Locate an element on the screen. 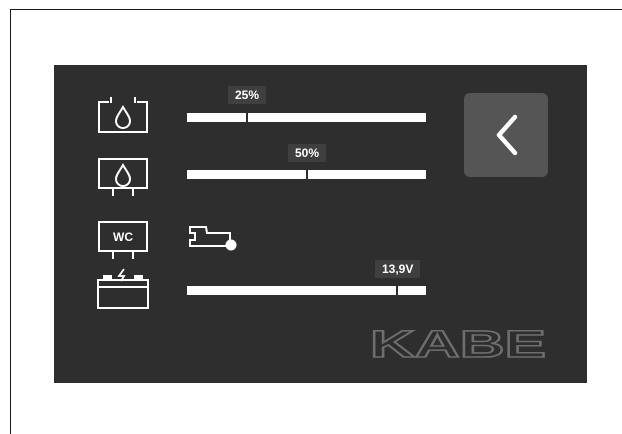 The height and width of the screenshot is (434, 622). grey-water-level-bar is located at coordinates (306, 171).